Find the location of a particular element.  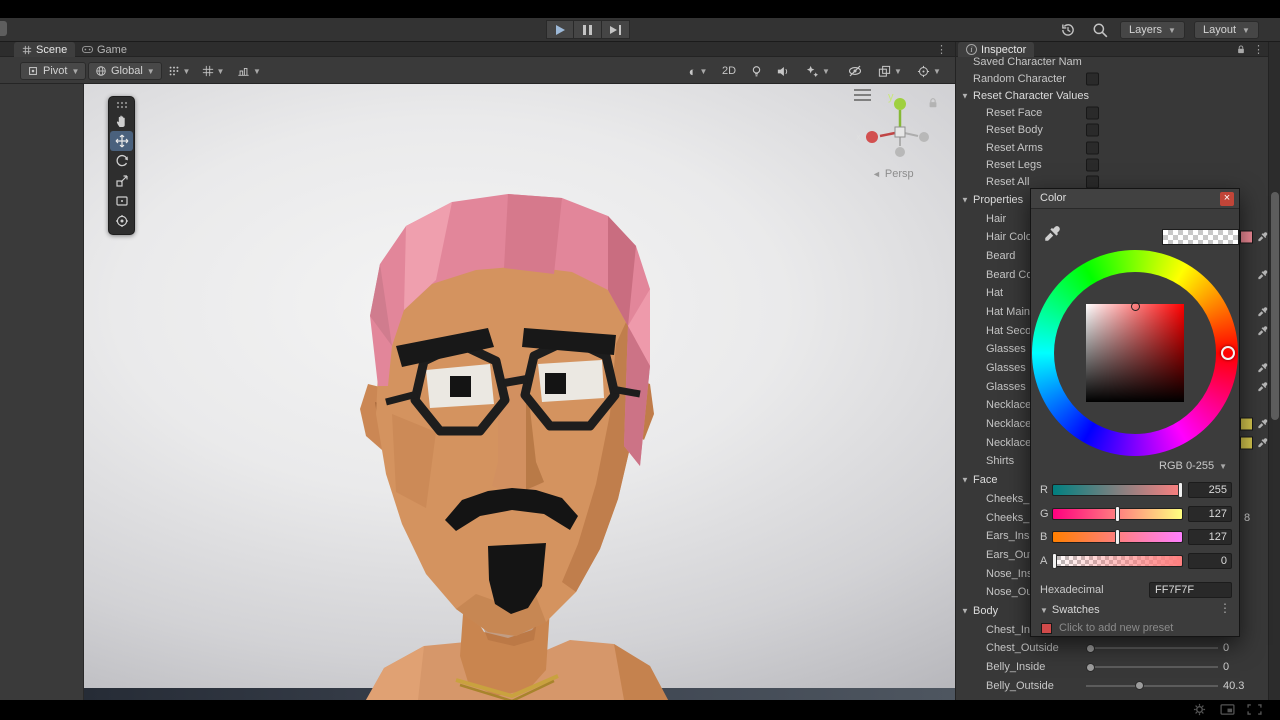

audio-toggle is located at coordinates (782, 71).